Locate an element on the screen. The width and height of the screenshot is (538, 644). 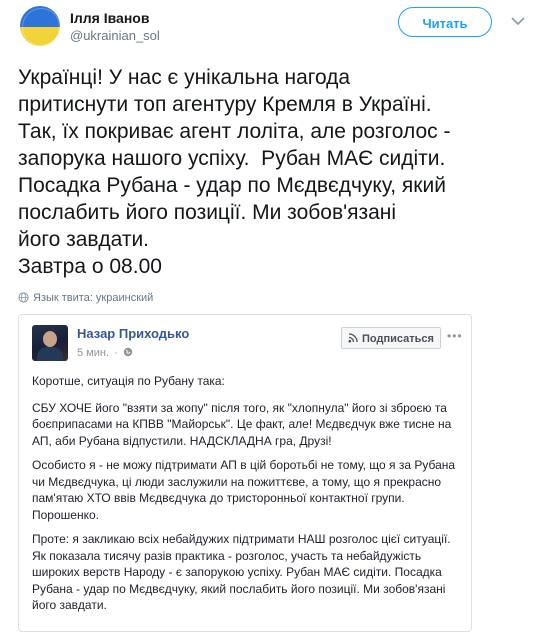
subscribe-button: Подписаться is located at coordinates (391, 338).